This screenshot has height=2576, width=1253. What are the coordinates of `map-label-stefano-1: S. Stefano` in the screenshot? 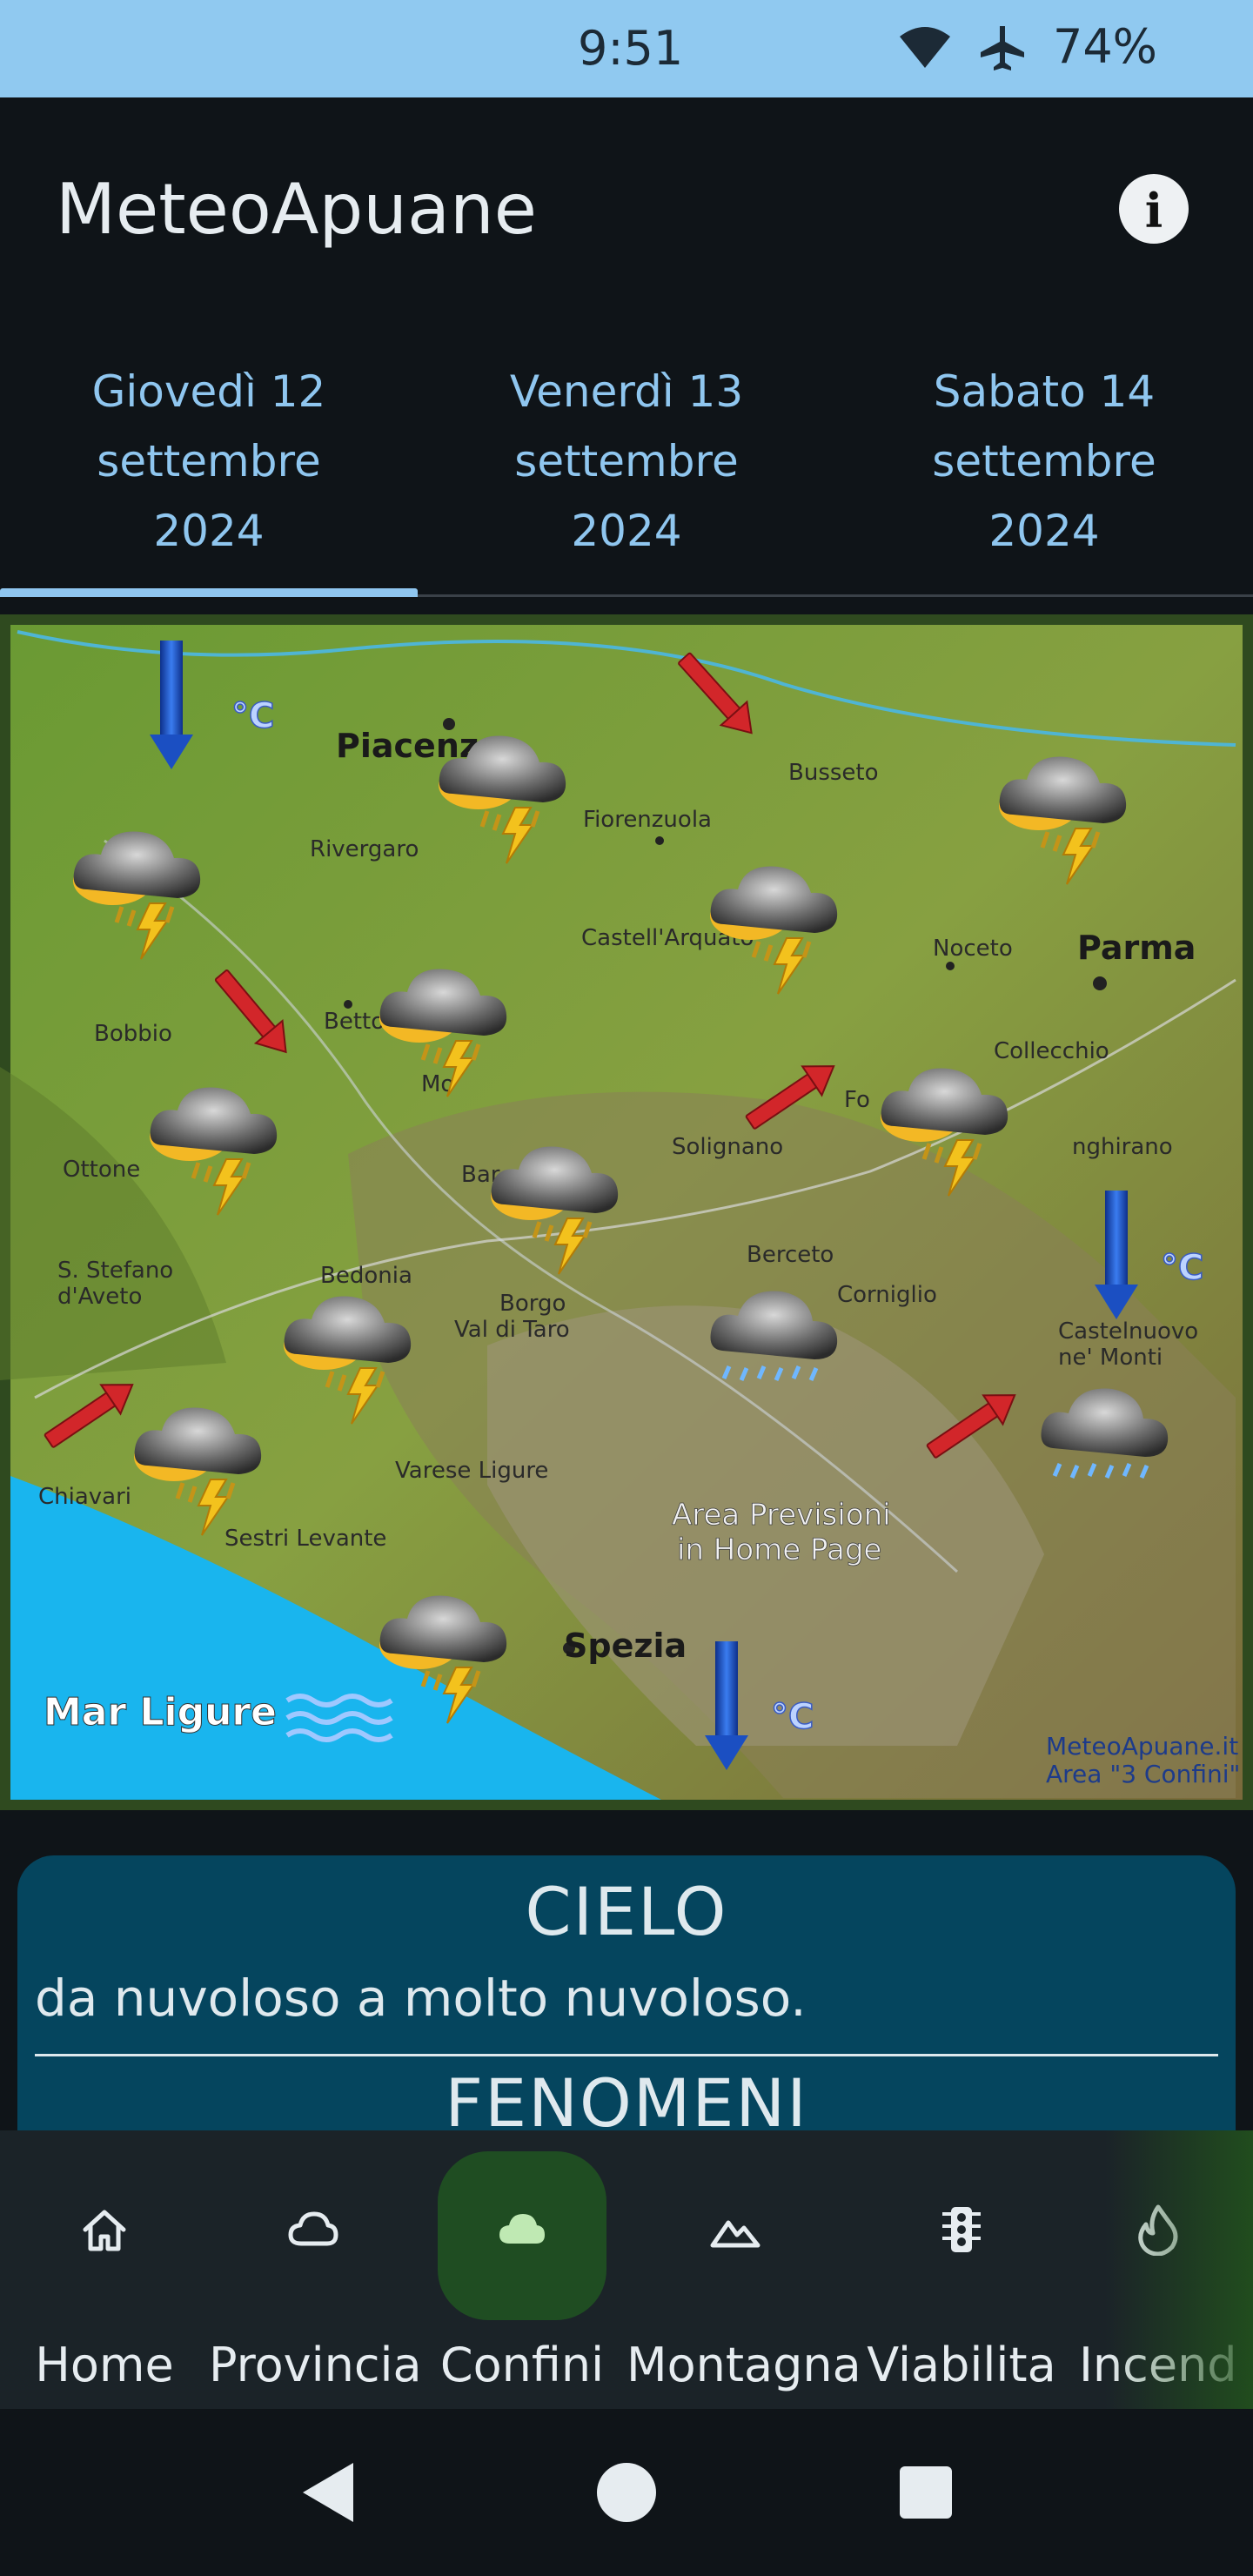 It's located at (115, 1271).